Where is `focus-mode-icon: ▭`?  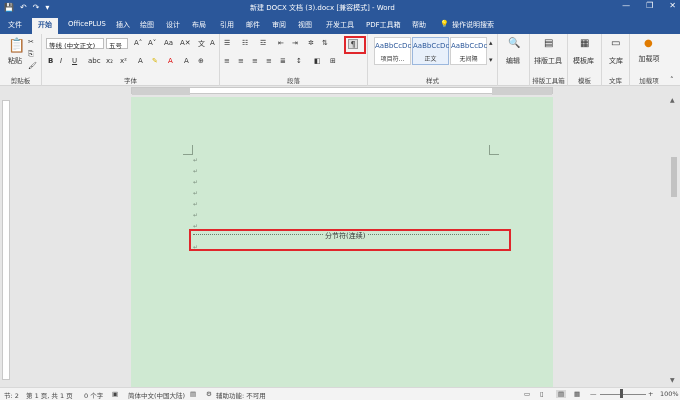 focus-mode-icon: ▭ is located at coordinates (527, 394).